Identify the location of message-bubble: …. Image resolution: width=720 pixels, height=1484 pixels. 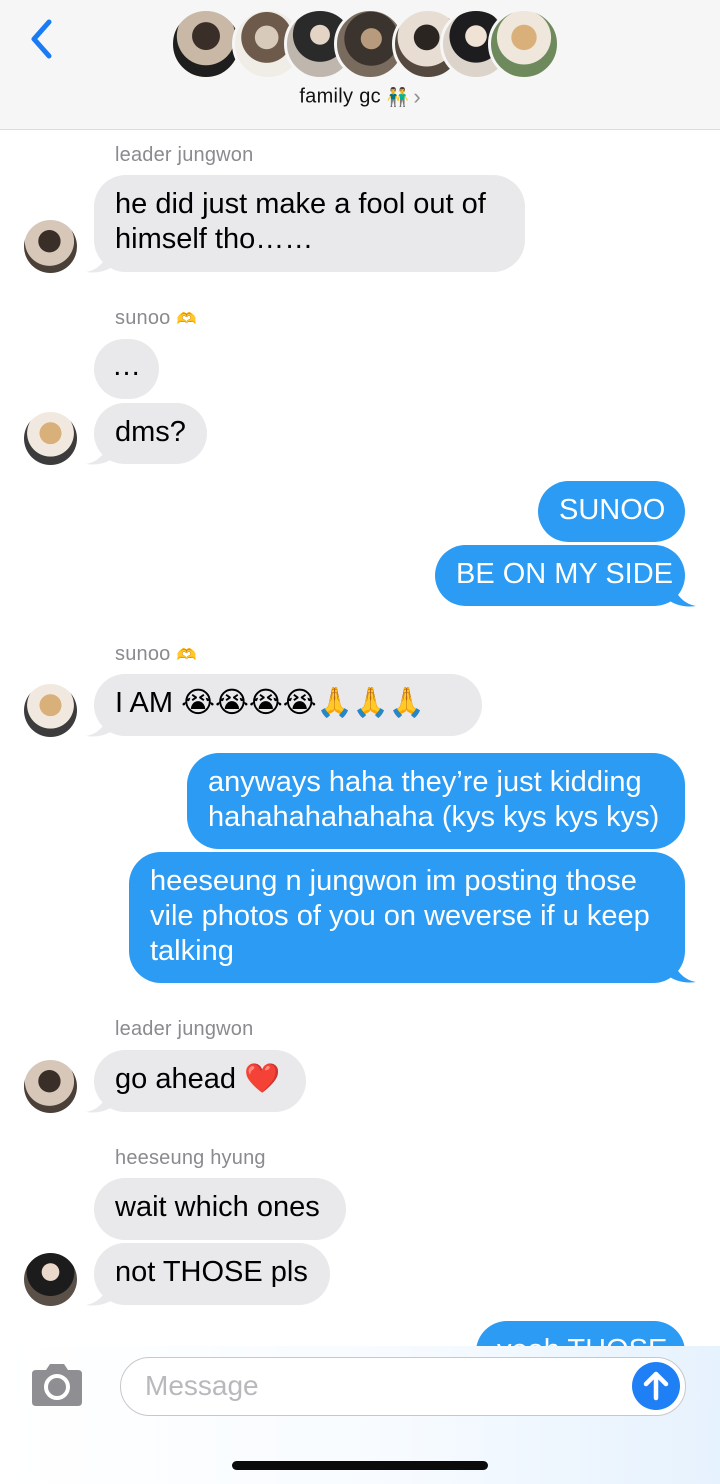
(126, 369).